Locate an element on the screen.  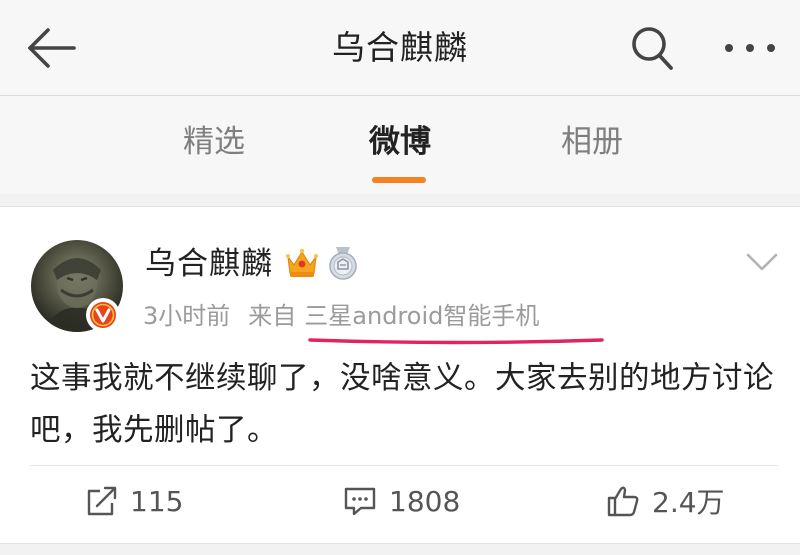
verified-badge is located at coordinates (103, 315).